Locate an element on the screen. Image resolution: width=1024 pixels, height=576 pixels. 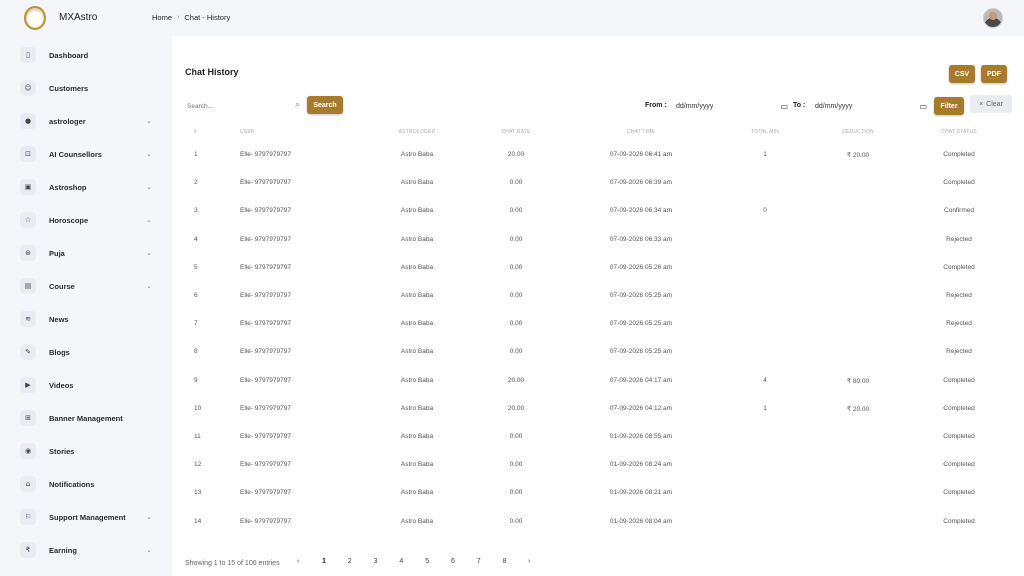
sidebar-item-support-management: ⚐ Support Management ⌄ is located at coordinates (90, 517).